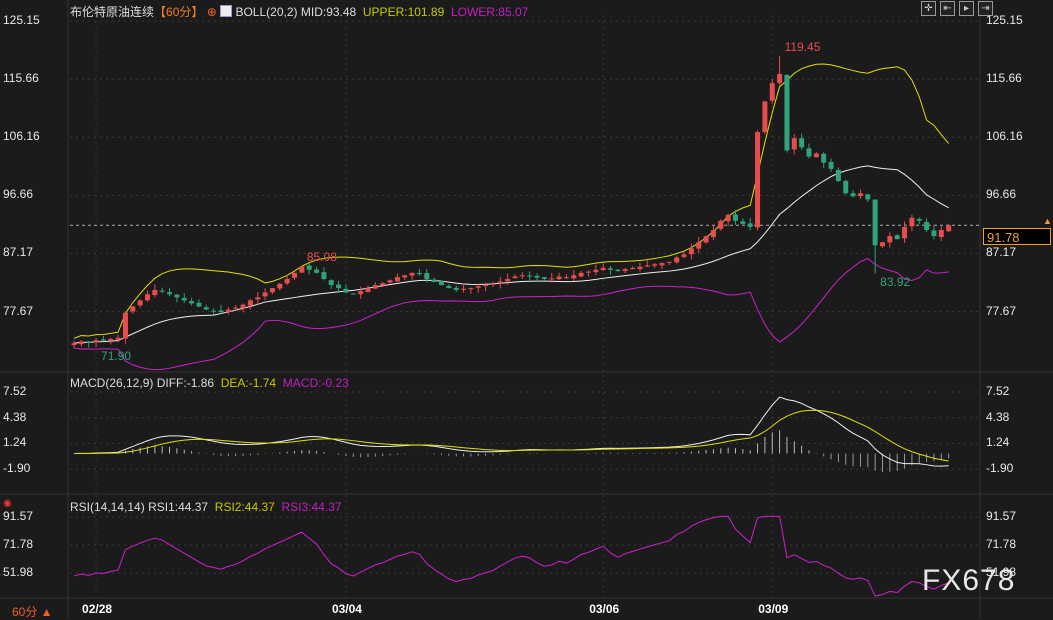 This screenshot has height=620, width=1053. I want to click on zoom-range-icon: ⇤, so click(947, 8).